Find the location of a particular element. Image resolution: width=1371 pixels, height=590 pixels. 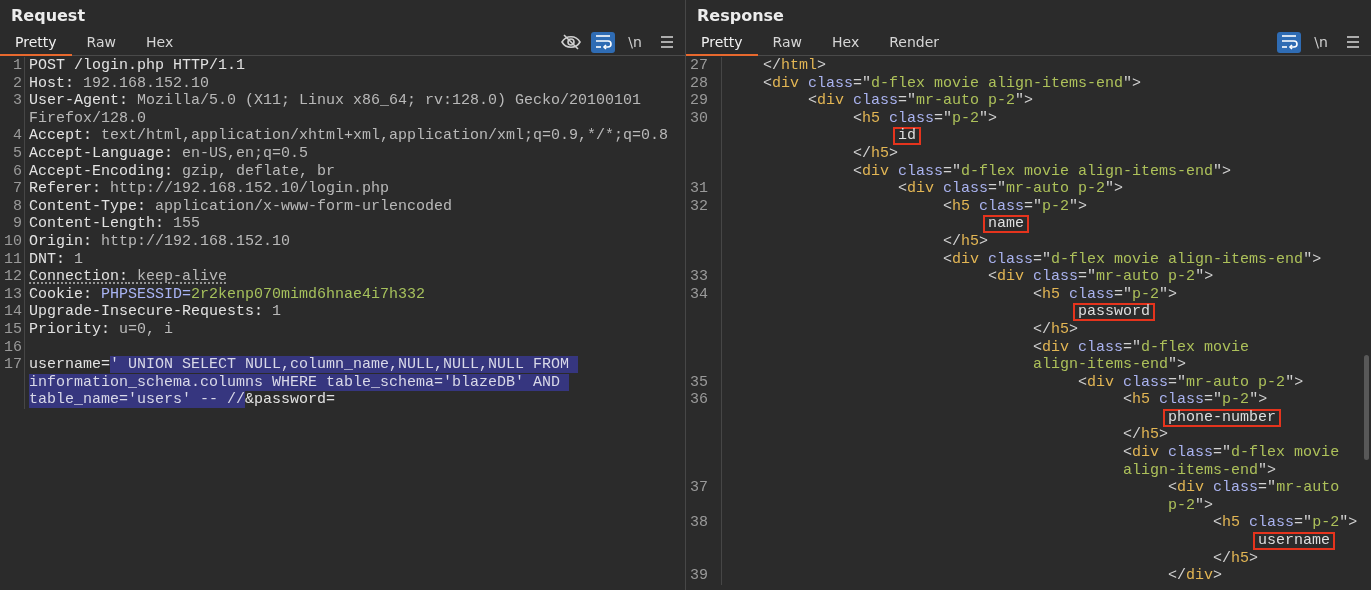

line-number: 13 is located at coordinates (12, 294).